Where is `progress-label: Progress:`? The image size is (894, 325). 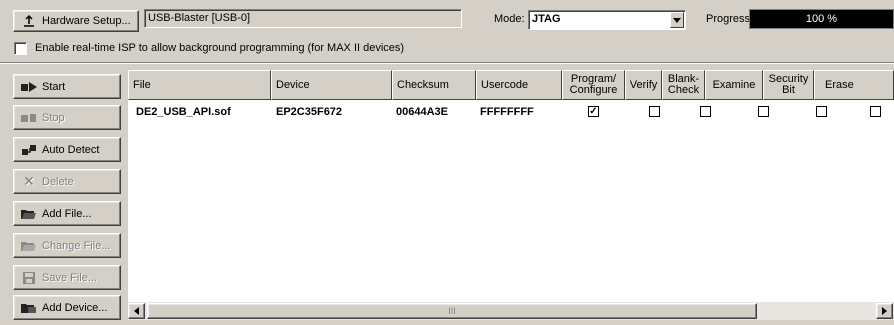 progress-label: Progress: is located at coordinates (730, 19).